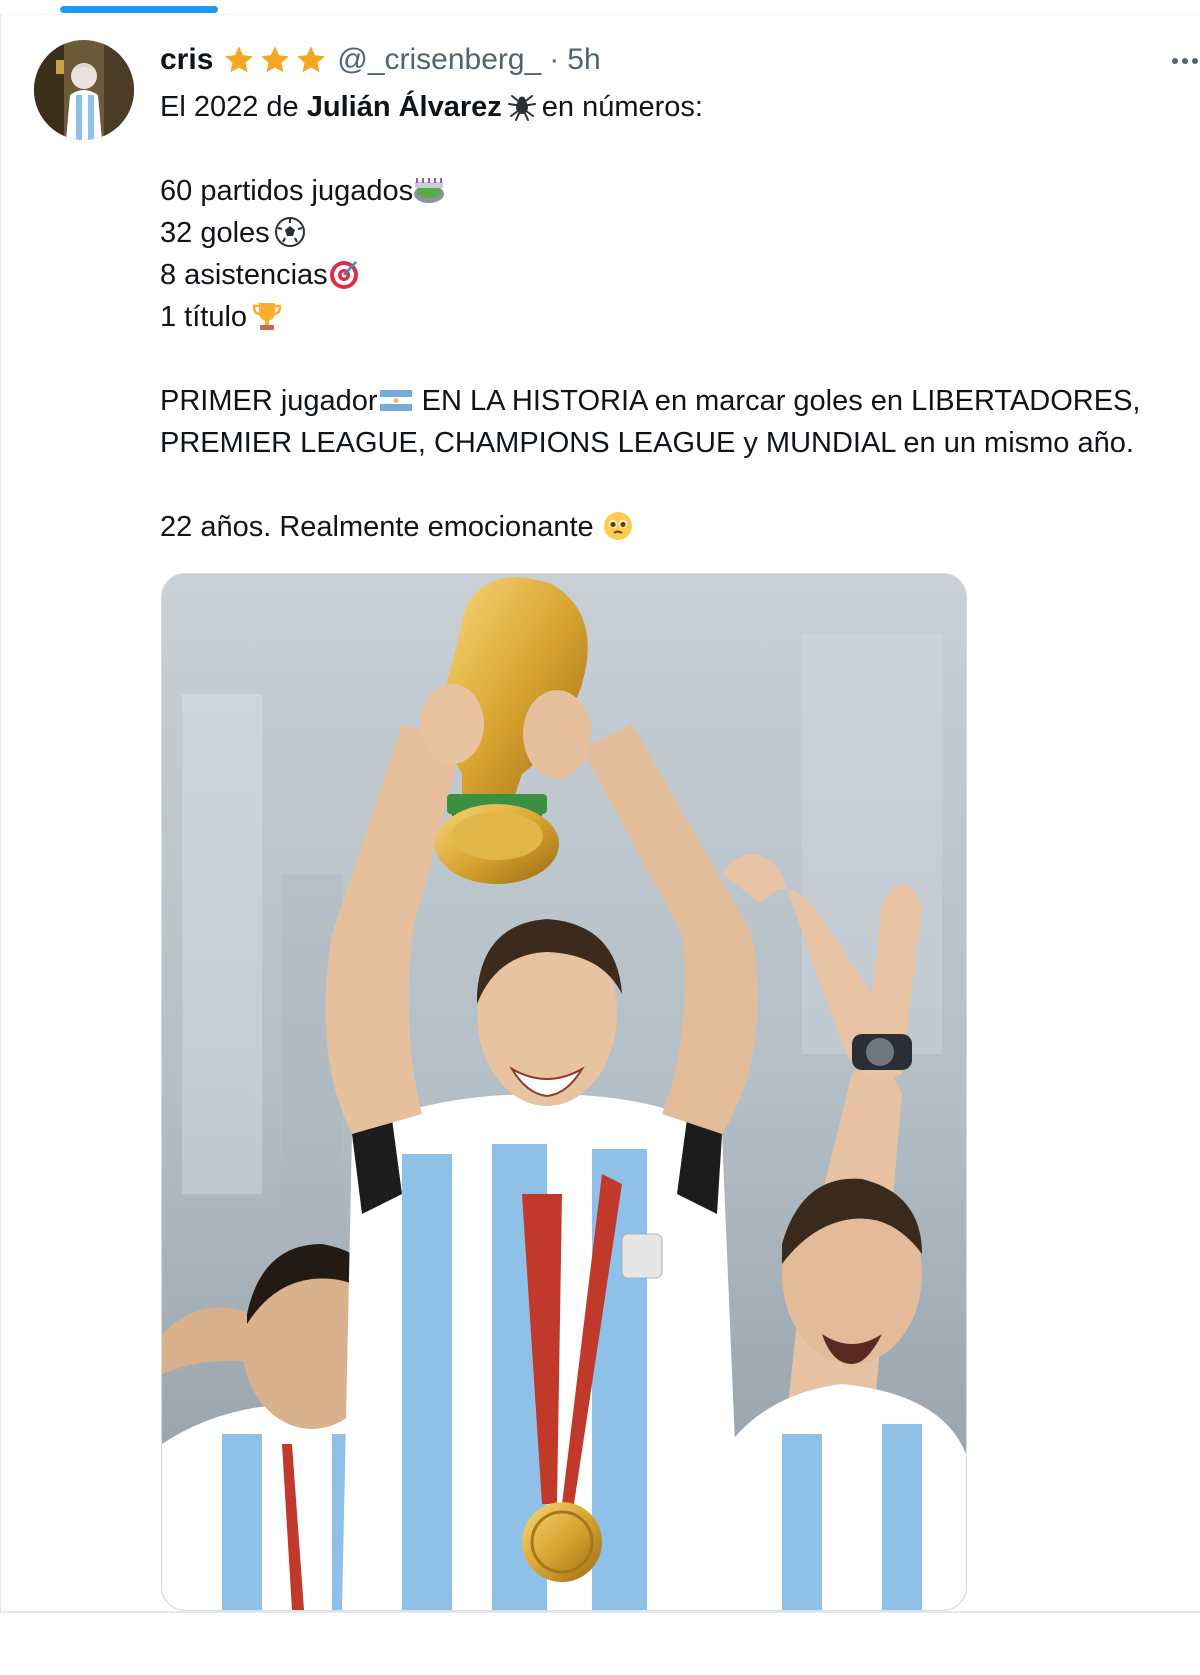 The image size is (1200, 1675). Describe the element at coordinates (600, 1612) in the screenshot. I see `bottom-divider` at that location.